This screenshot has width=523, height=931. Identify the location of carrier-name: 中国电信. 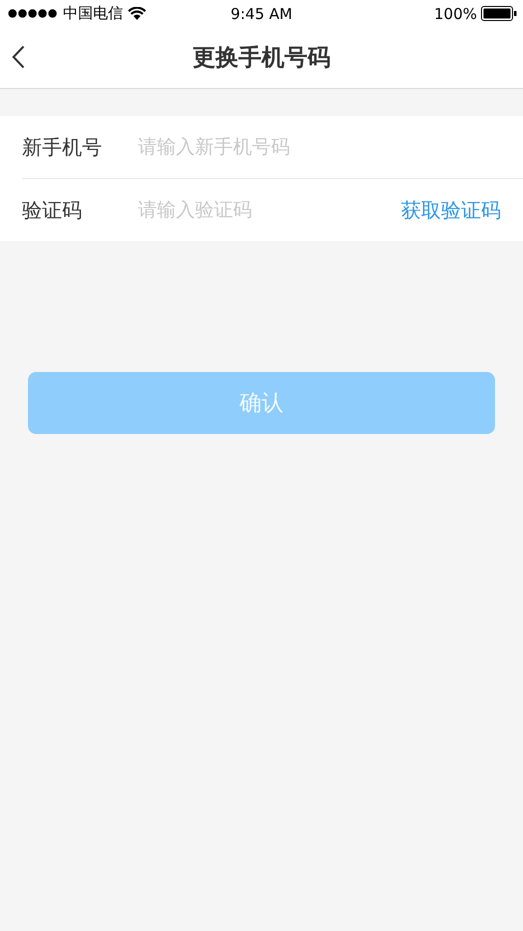
(93, 13).